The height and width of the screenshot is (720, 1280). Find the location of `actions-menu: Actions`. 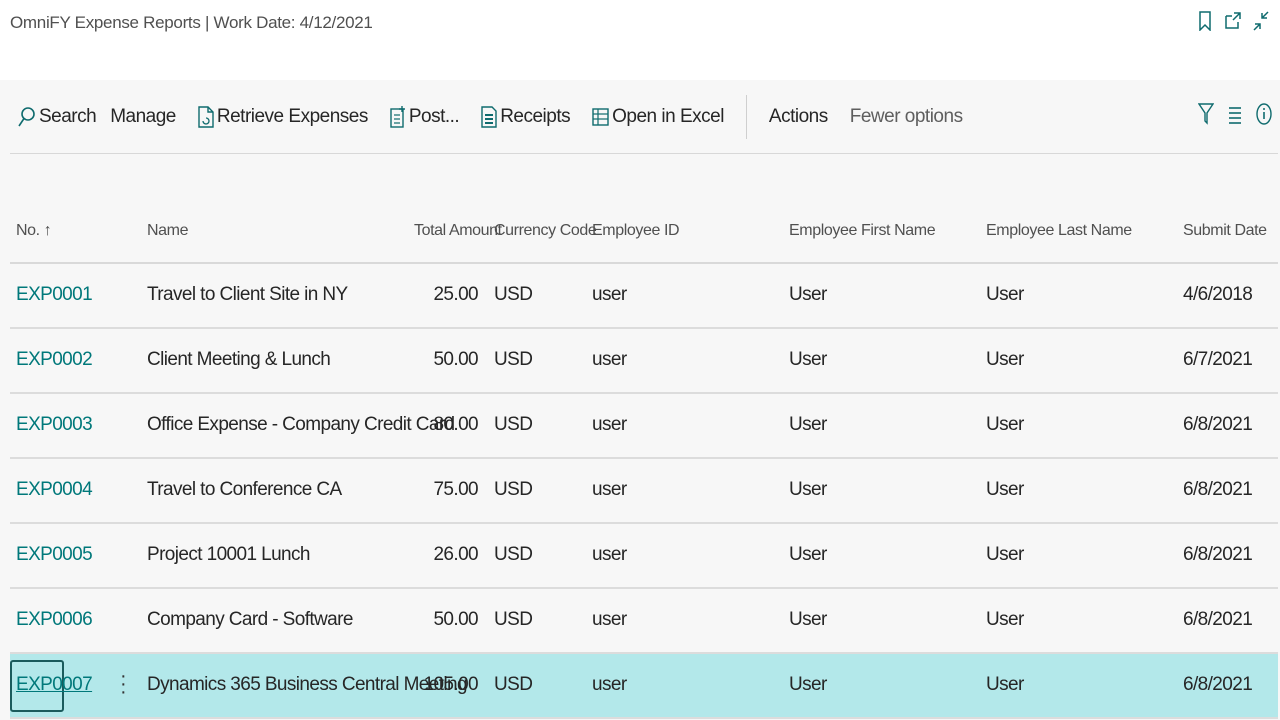

actions-menu: Actions is located at coordinates (798, 117).